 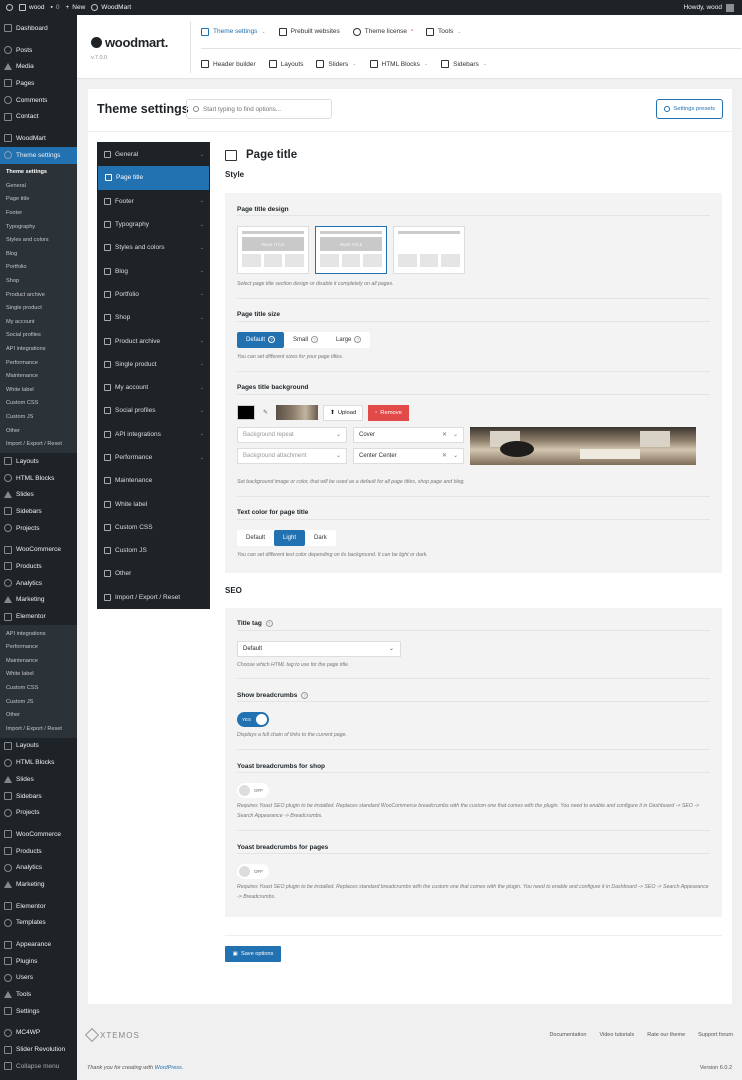 What do you see at coordinates (38, 1066) in the screenshot?
I see `menu-item-collapse-menu: Collapse menu` at bounding box center [38, 1066].